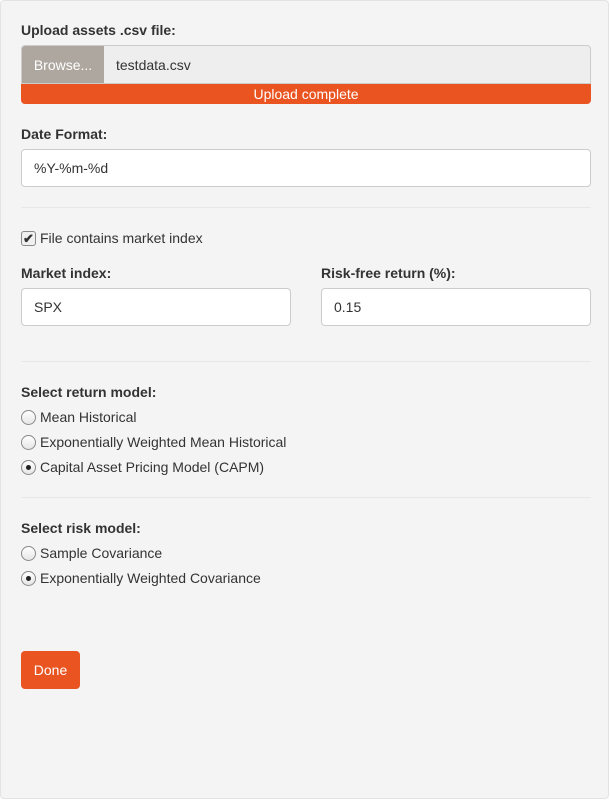  What do you see at coordinates (152, 467) in the screenshot?
I see `radio-label: Capital Asset Pricing Model (CAPM)` at bounding box center [152, 467].